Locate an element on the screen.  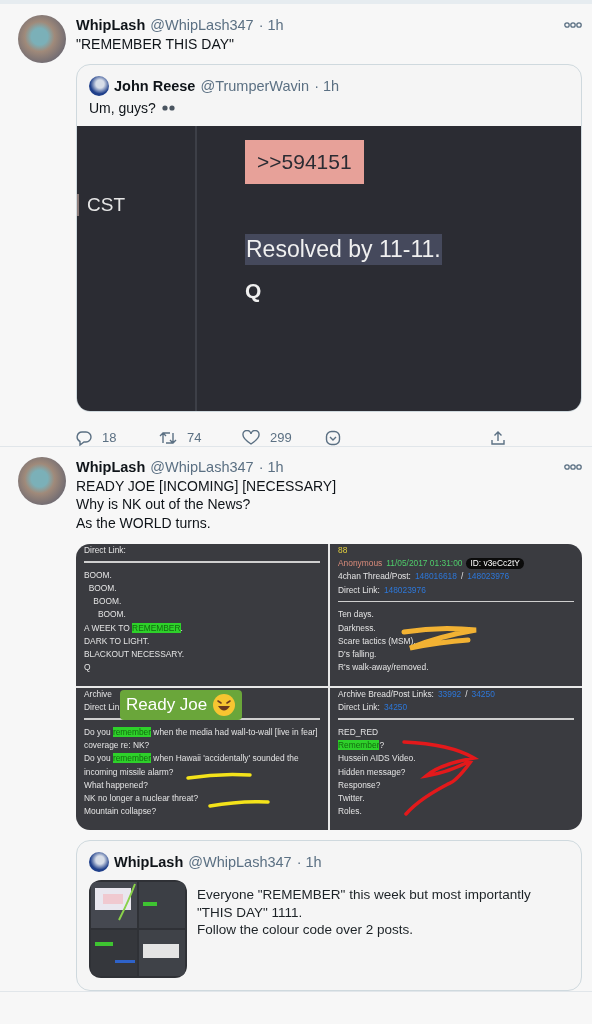
post-label: Archive Bread/Post Links: is located at coordinates (386, 694).